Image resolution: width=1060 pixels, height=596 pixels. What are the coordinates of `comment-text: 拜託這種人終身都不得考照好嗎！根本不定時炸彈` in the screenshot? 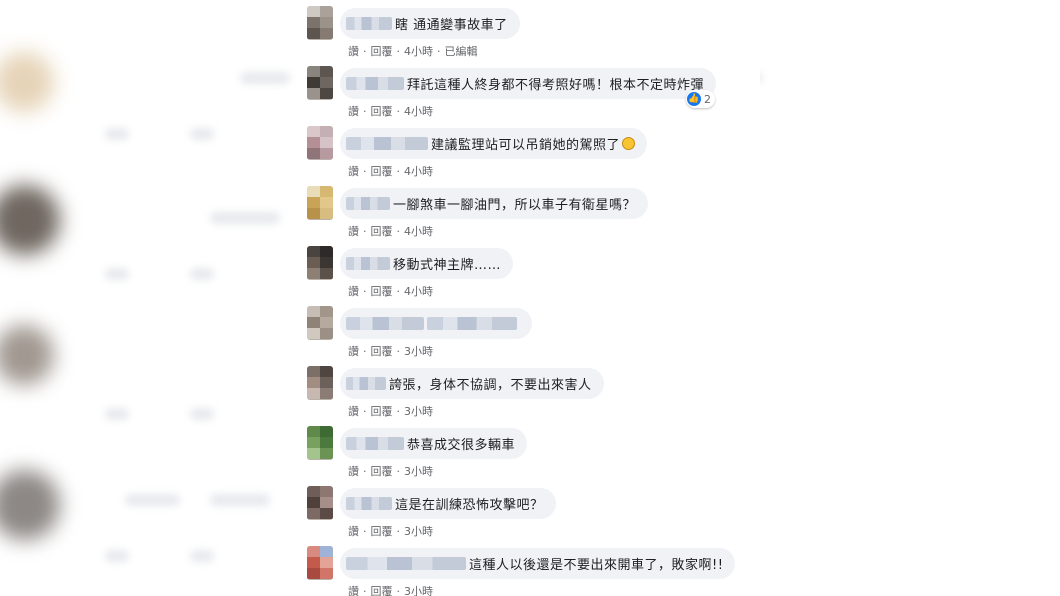 It's located at (556, 85).